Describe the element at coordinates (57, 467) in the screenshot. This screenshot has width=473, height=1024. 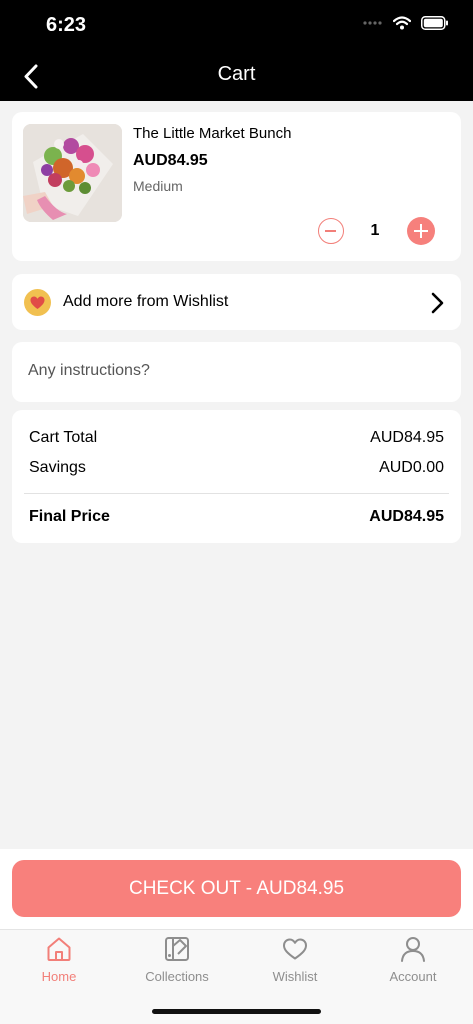
I see `savings-label: Savings` at that location.